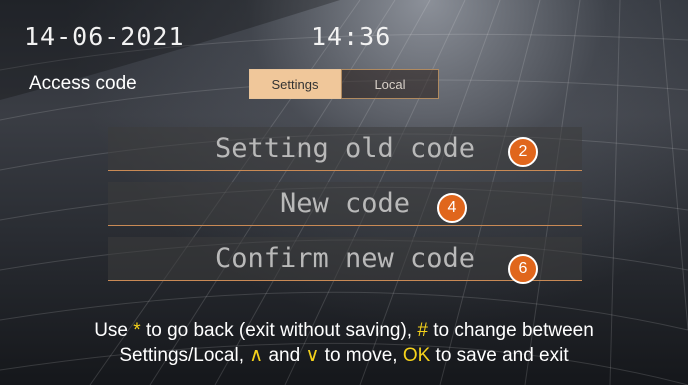  What do you see at coordinates (137, 330) in the screenshot?
I see `star-key-hint: *` at bounding box center [137, 330].